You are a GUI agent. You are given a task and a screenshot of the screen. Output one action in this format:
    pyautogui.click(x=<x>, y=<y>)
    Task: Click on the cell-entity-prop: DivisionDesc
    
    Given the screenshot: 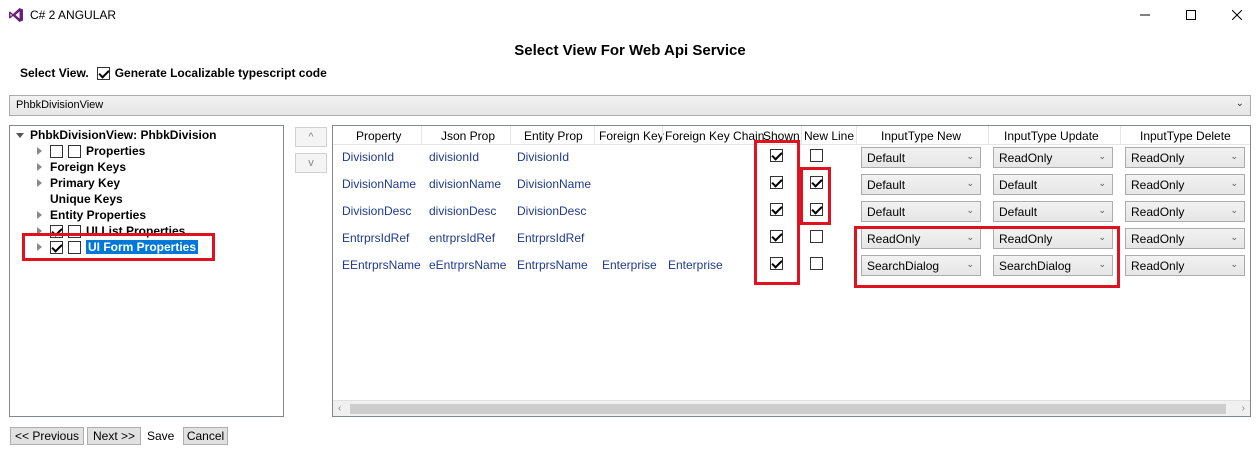 What is the action you would take?
    pyautogui.click(x=551, y=211)
    